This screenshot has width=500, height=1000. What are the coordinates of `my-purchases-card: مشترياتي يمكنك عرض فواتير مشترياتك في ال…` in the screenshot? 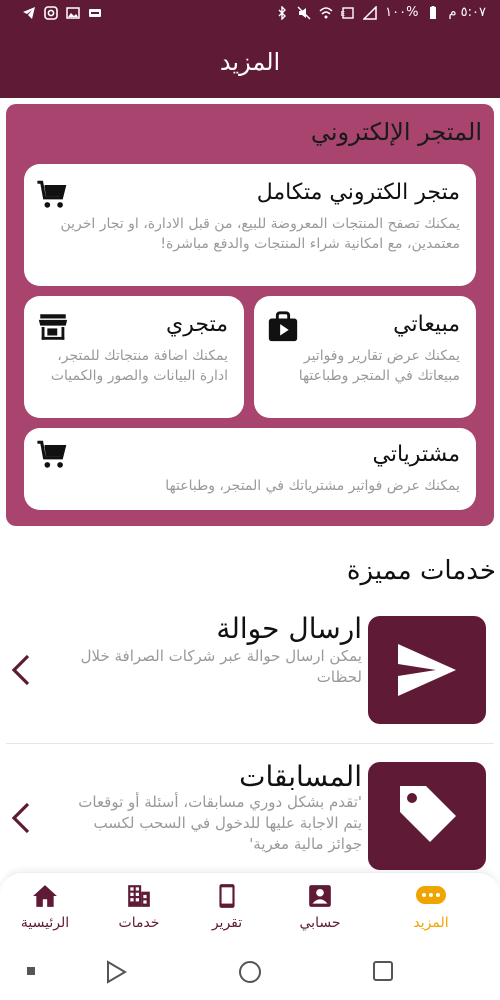 It's located at (250, 469).